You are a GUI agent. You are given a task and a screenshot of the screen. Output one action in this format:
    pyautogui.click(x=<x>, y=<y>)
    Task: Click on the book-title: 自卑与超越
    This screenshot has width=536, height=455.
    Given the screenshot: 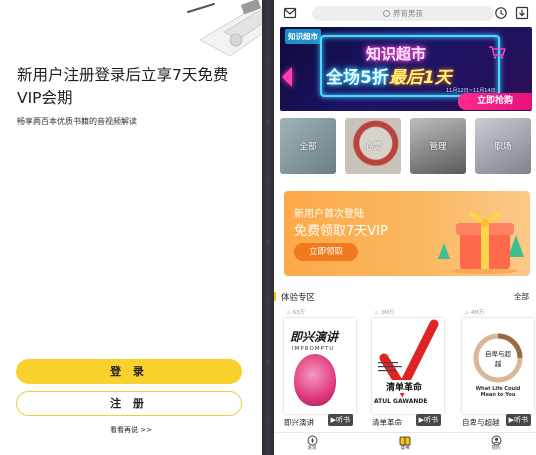 What is the action you would take?
    pyautogui.click(x=481, y=422)
    